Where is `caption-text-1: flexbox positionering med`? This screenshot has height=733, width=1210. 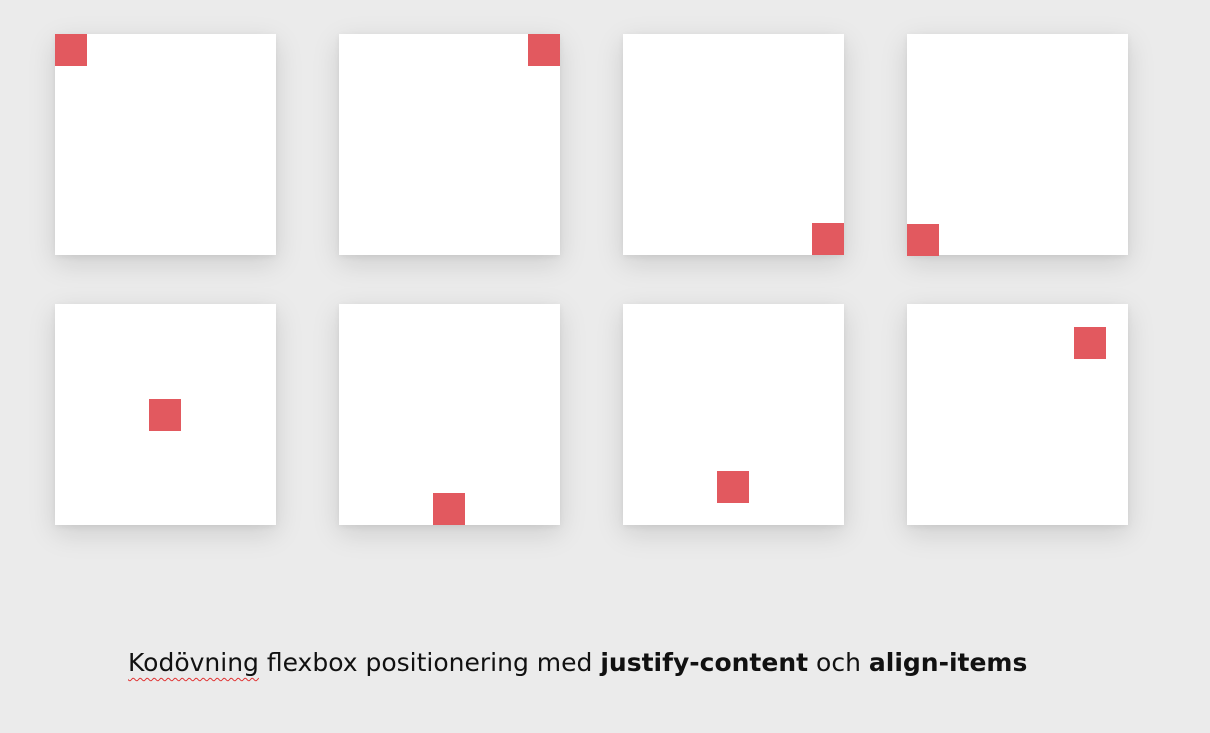
caption-text-1: flexbox positionering med is located at coordinates (429, 662).